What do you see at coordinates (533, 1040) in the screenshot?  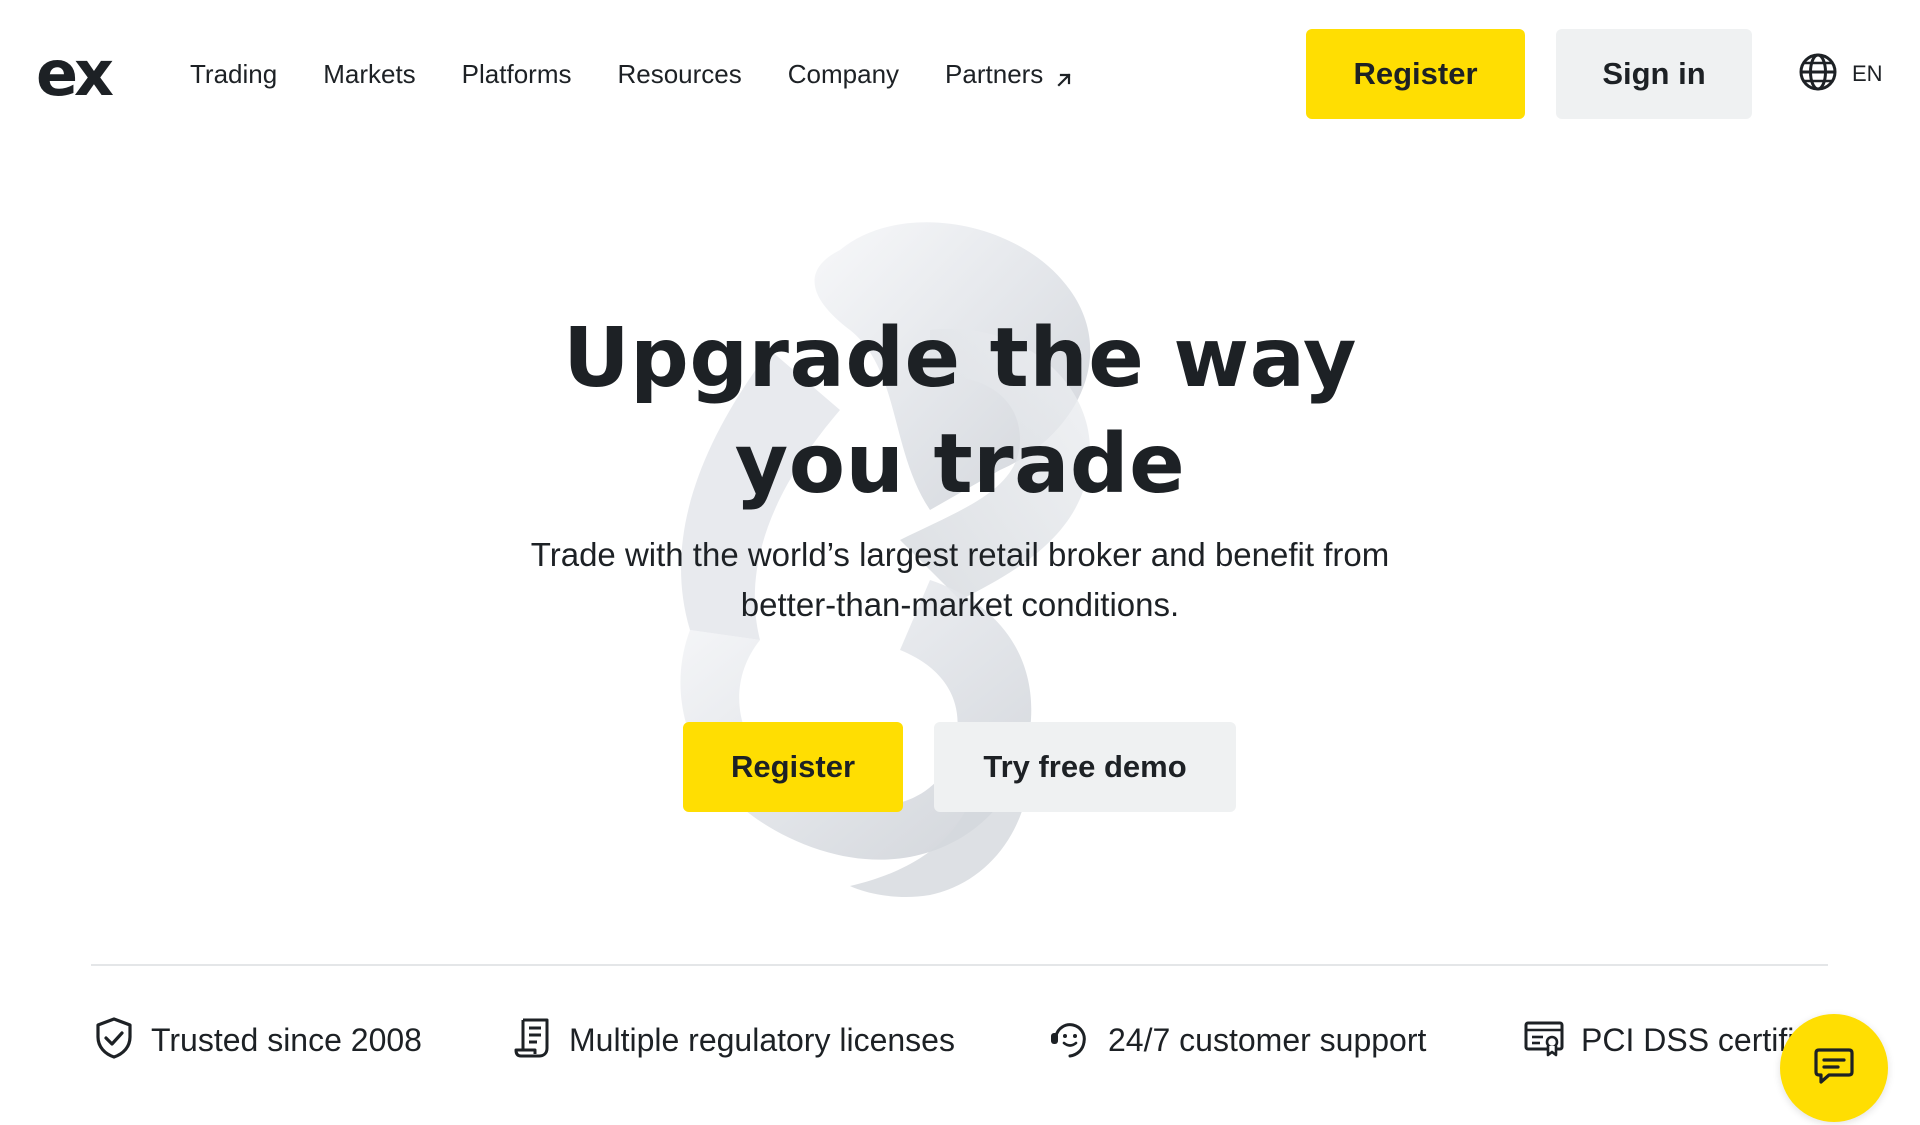 I see `document-license-icon` at bounding box center [533, 1040].